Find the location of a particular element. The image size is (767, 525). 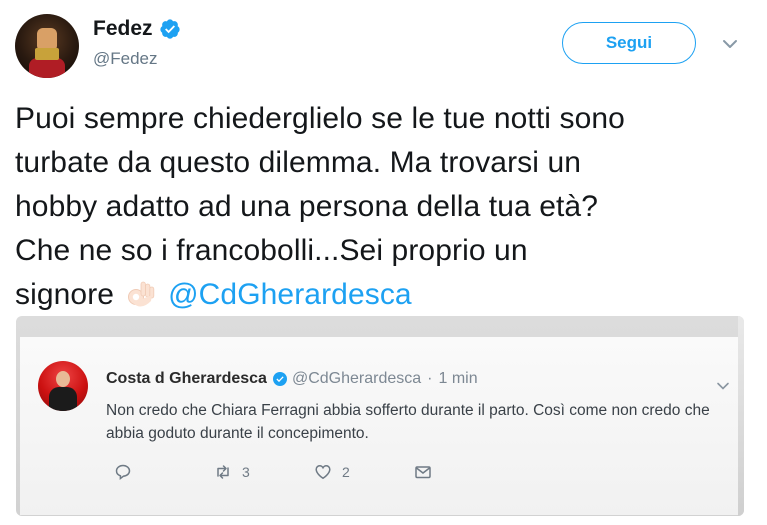

embedded-handle: @CdGherardesca is located at coordinates (356, 378).